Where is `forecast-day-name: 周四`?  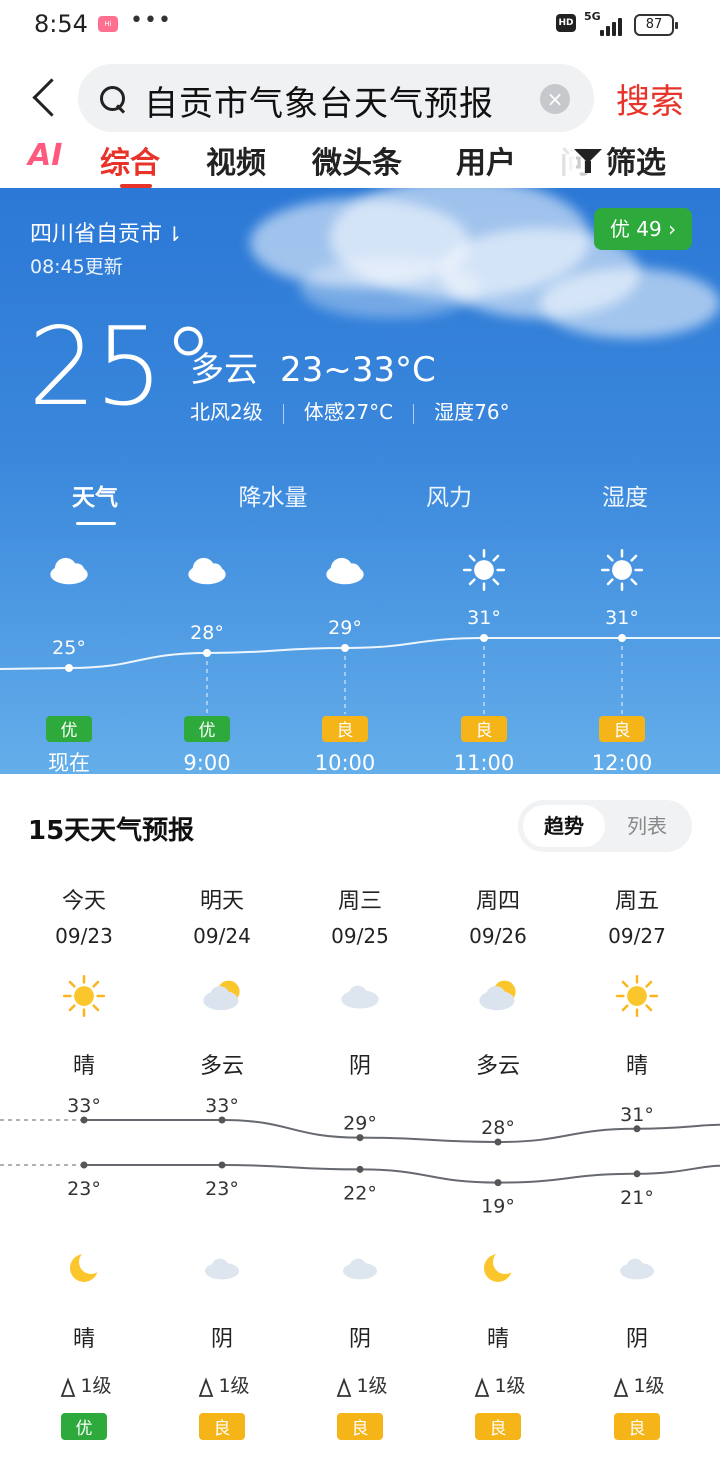
forecast-day-name: 周四 is located at coordinates (498, 901).